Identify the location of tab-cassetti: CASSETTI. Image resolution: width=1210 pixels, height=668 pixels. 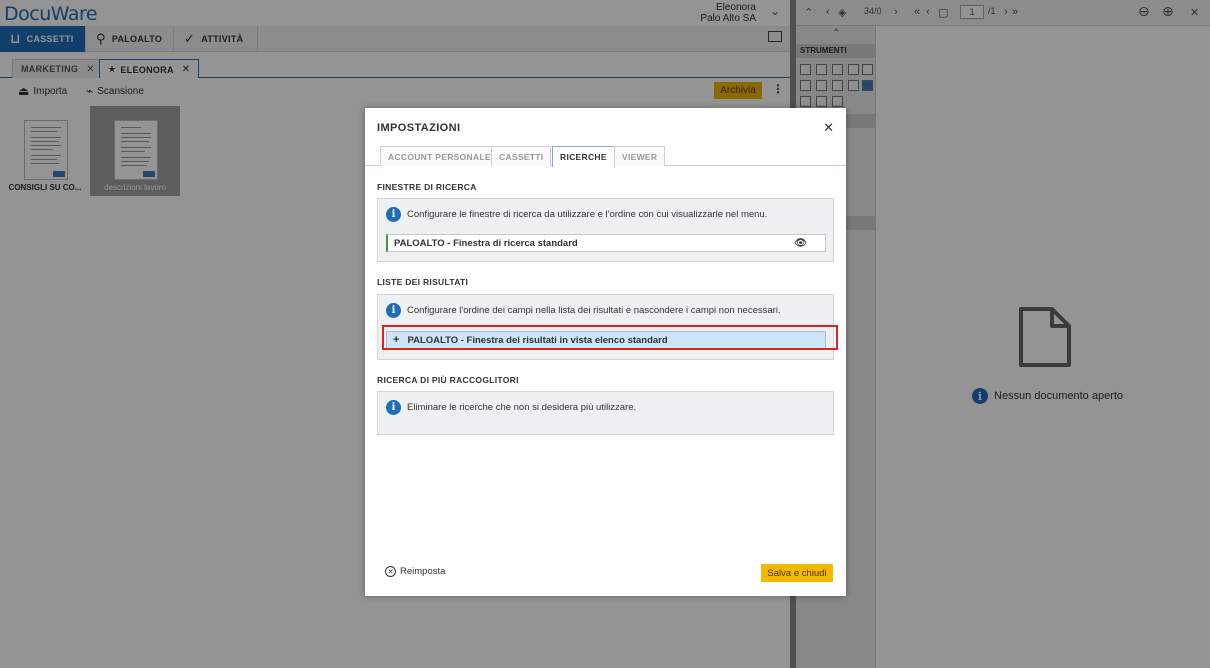
(521, 156).